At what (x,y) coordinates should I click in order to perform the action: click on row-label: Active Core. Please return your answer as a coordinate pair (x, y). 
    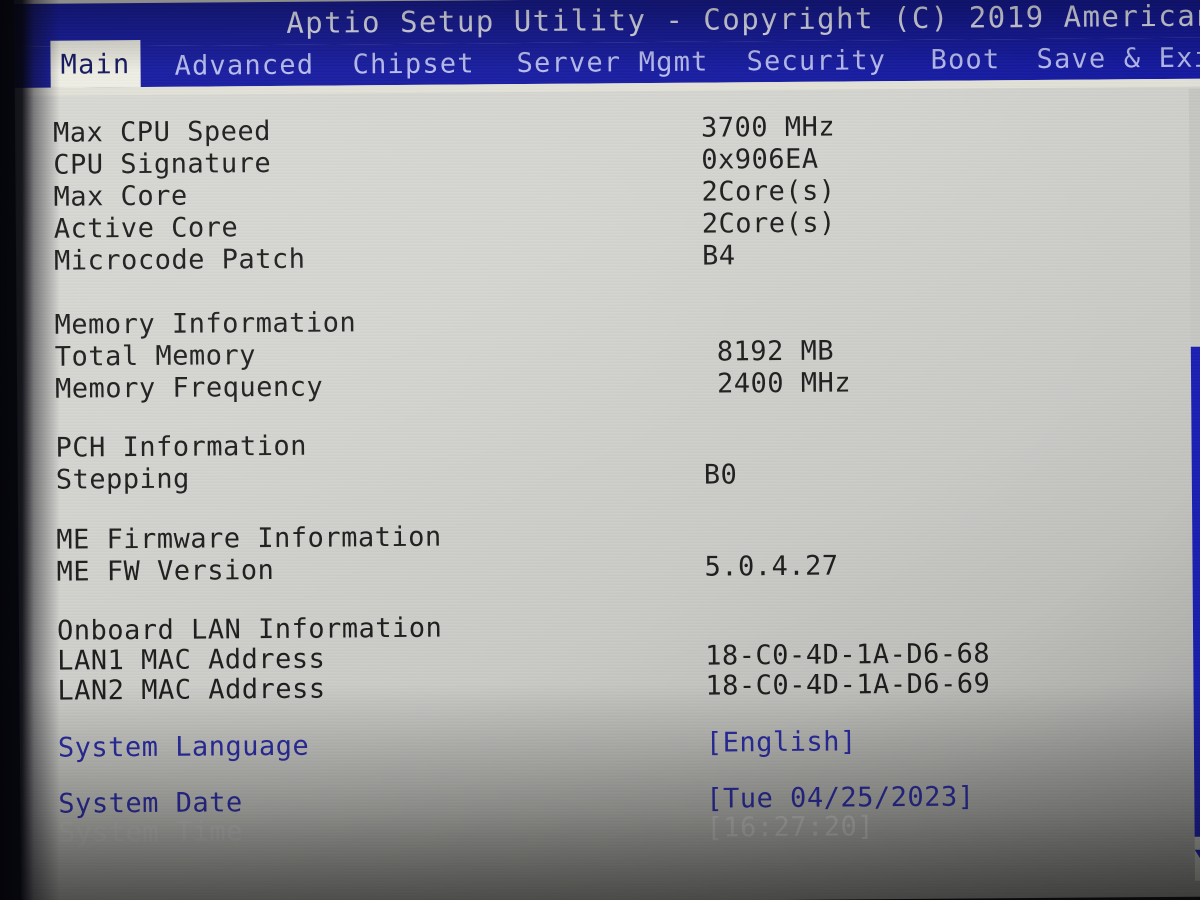
    Looking at the image, I should click on (146, 228).